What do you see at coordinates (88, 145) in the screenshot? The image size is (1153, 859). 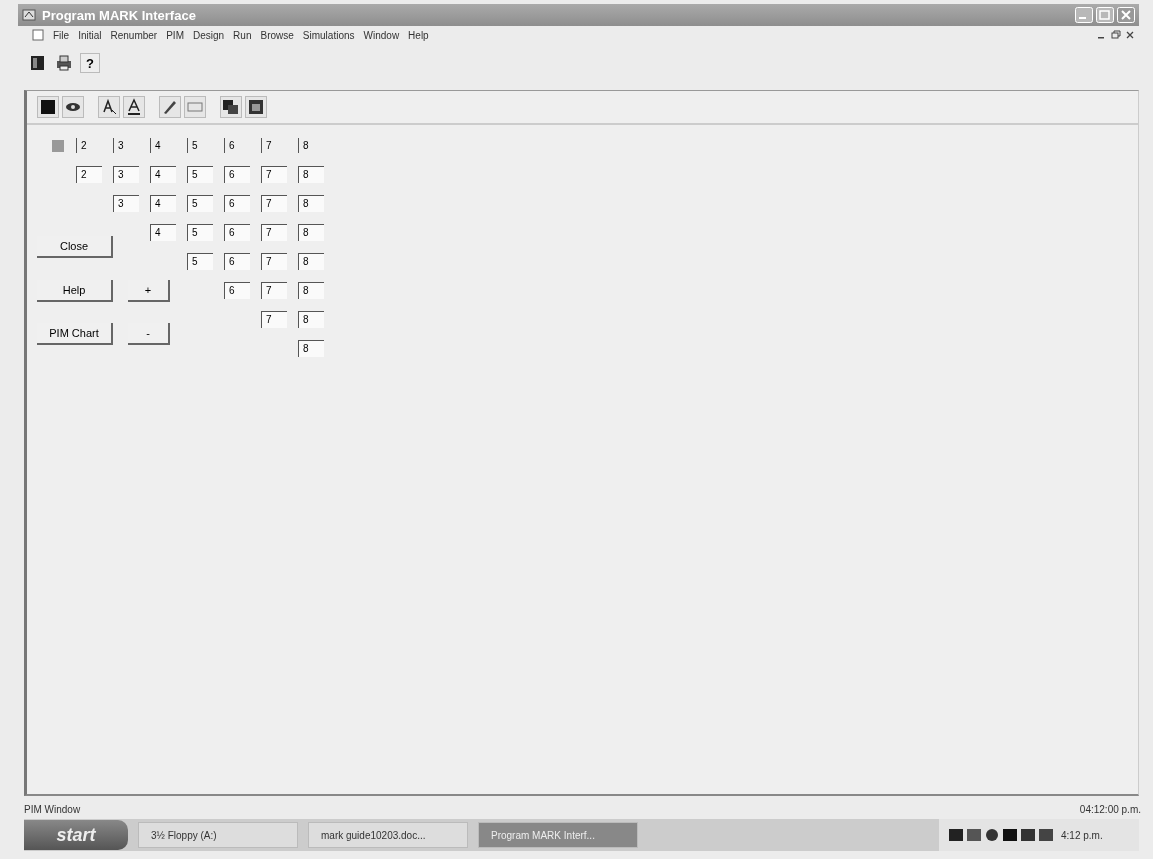 I see `column-header: 2` at bounding box center [88, 145].